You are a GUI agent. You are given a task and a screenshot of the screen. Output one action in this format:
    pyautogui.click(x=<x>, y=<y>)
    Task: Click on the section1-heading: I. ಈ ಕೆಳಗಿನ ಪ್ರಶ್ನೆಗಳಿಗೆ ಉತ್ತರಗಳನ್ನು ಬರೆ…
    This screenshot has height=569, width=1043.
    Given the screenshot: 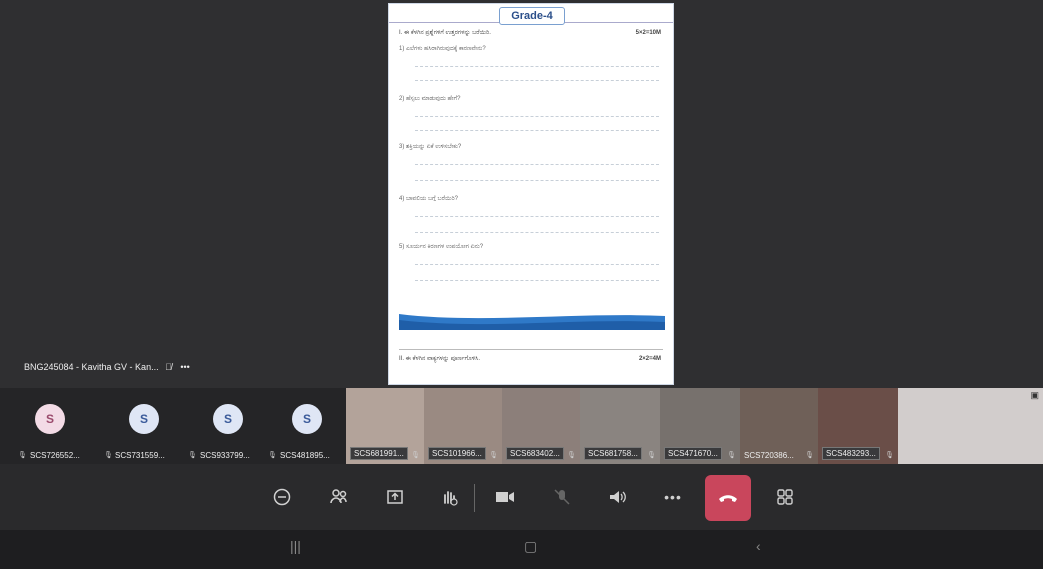 What is the action you would take?
    pyautogui.click(x=532, y=33)
    